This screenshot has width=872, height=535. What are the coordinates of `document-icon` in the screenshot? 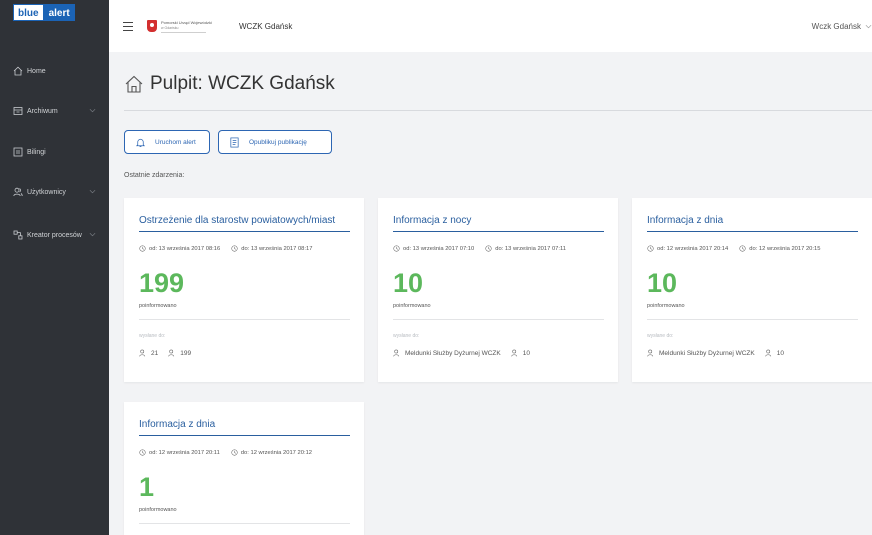 It's located at (234, 142).